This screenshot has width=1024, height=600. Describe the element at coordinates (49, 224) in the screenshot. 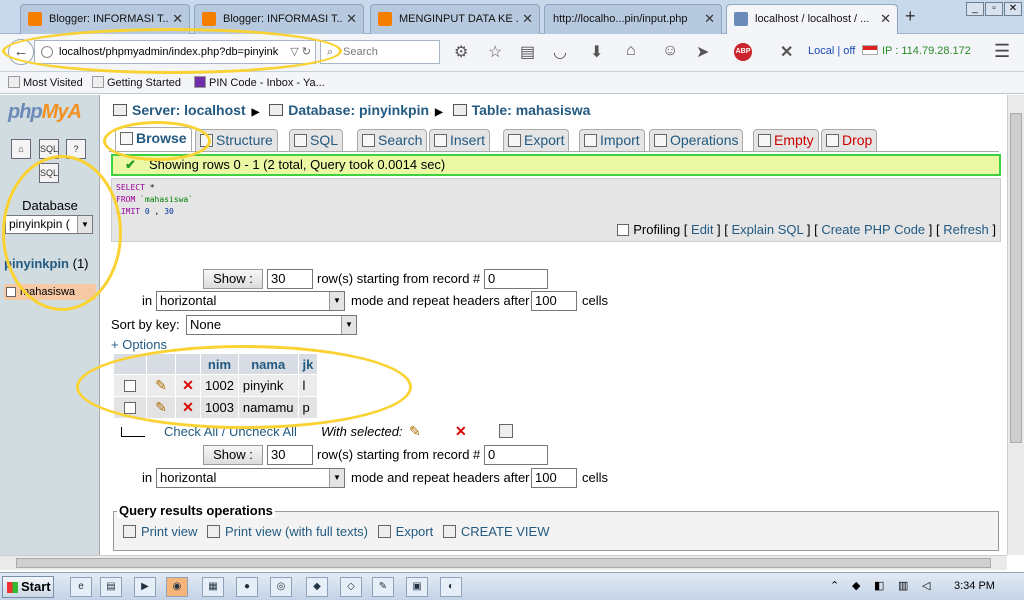

I see `database-select: pinyinkpin ( ▼` at that location.